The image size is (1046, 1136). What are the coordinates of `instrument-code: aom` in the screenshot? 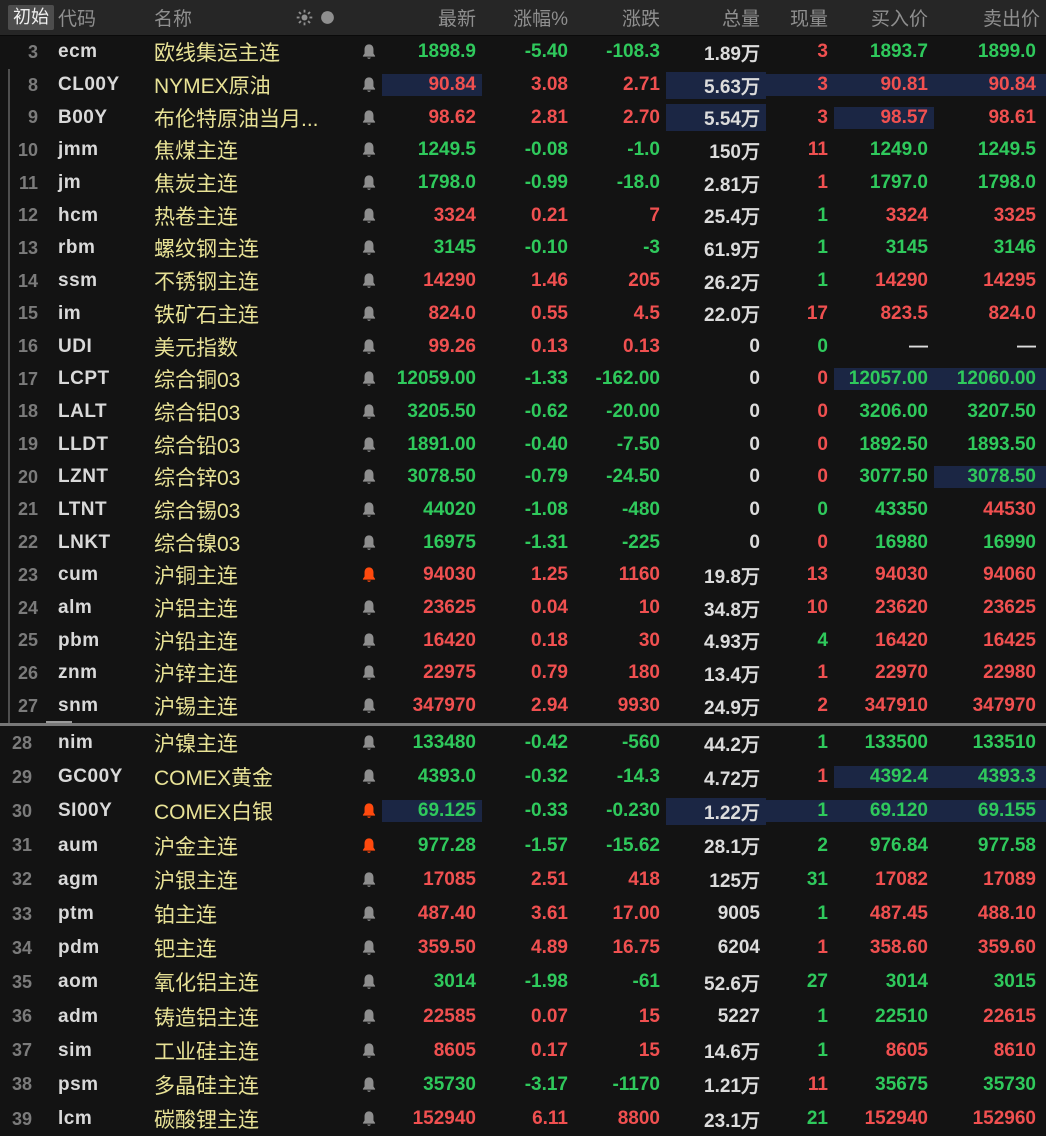 It's located at (78, 982).